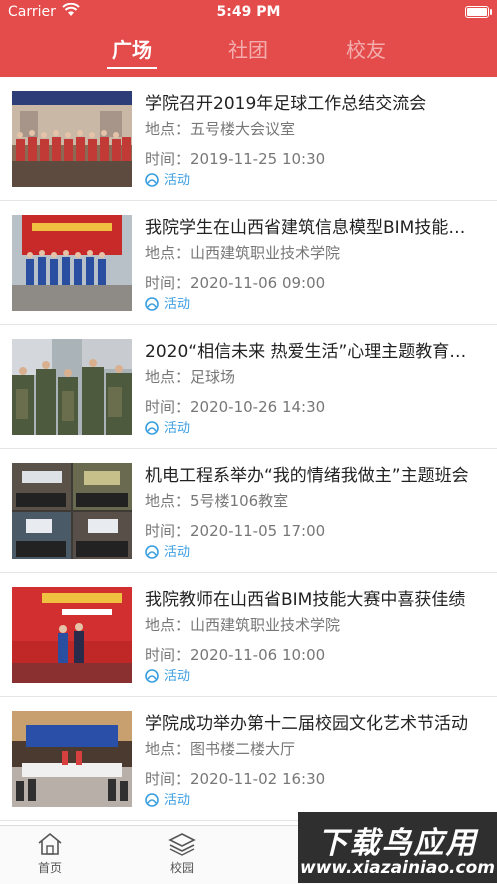 The width and height of the screenshot is (497, 884). I want to click on activity-title: 我院学生在山西省建筑信息模型BIM技能大赛中获奖, so click(310, 228).